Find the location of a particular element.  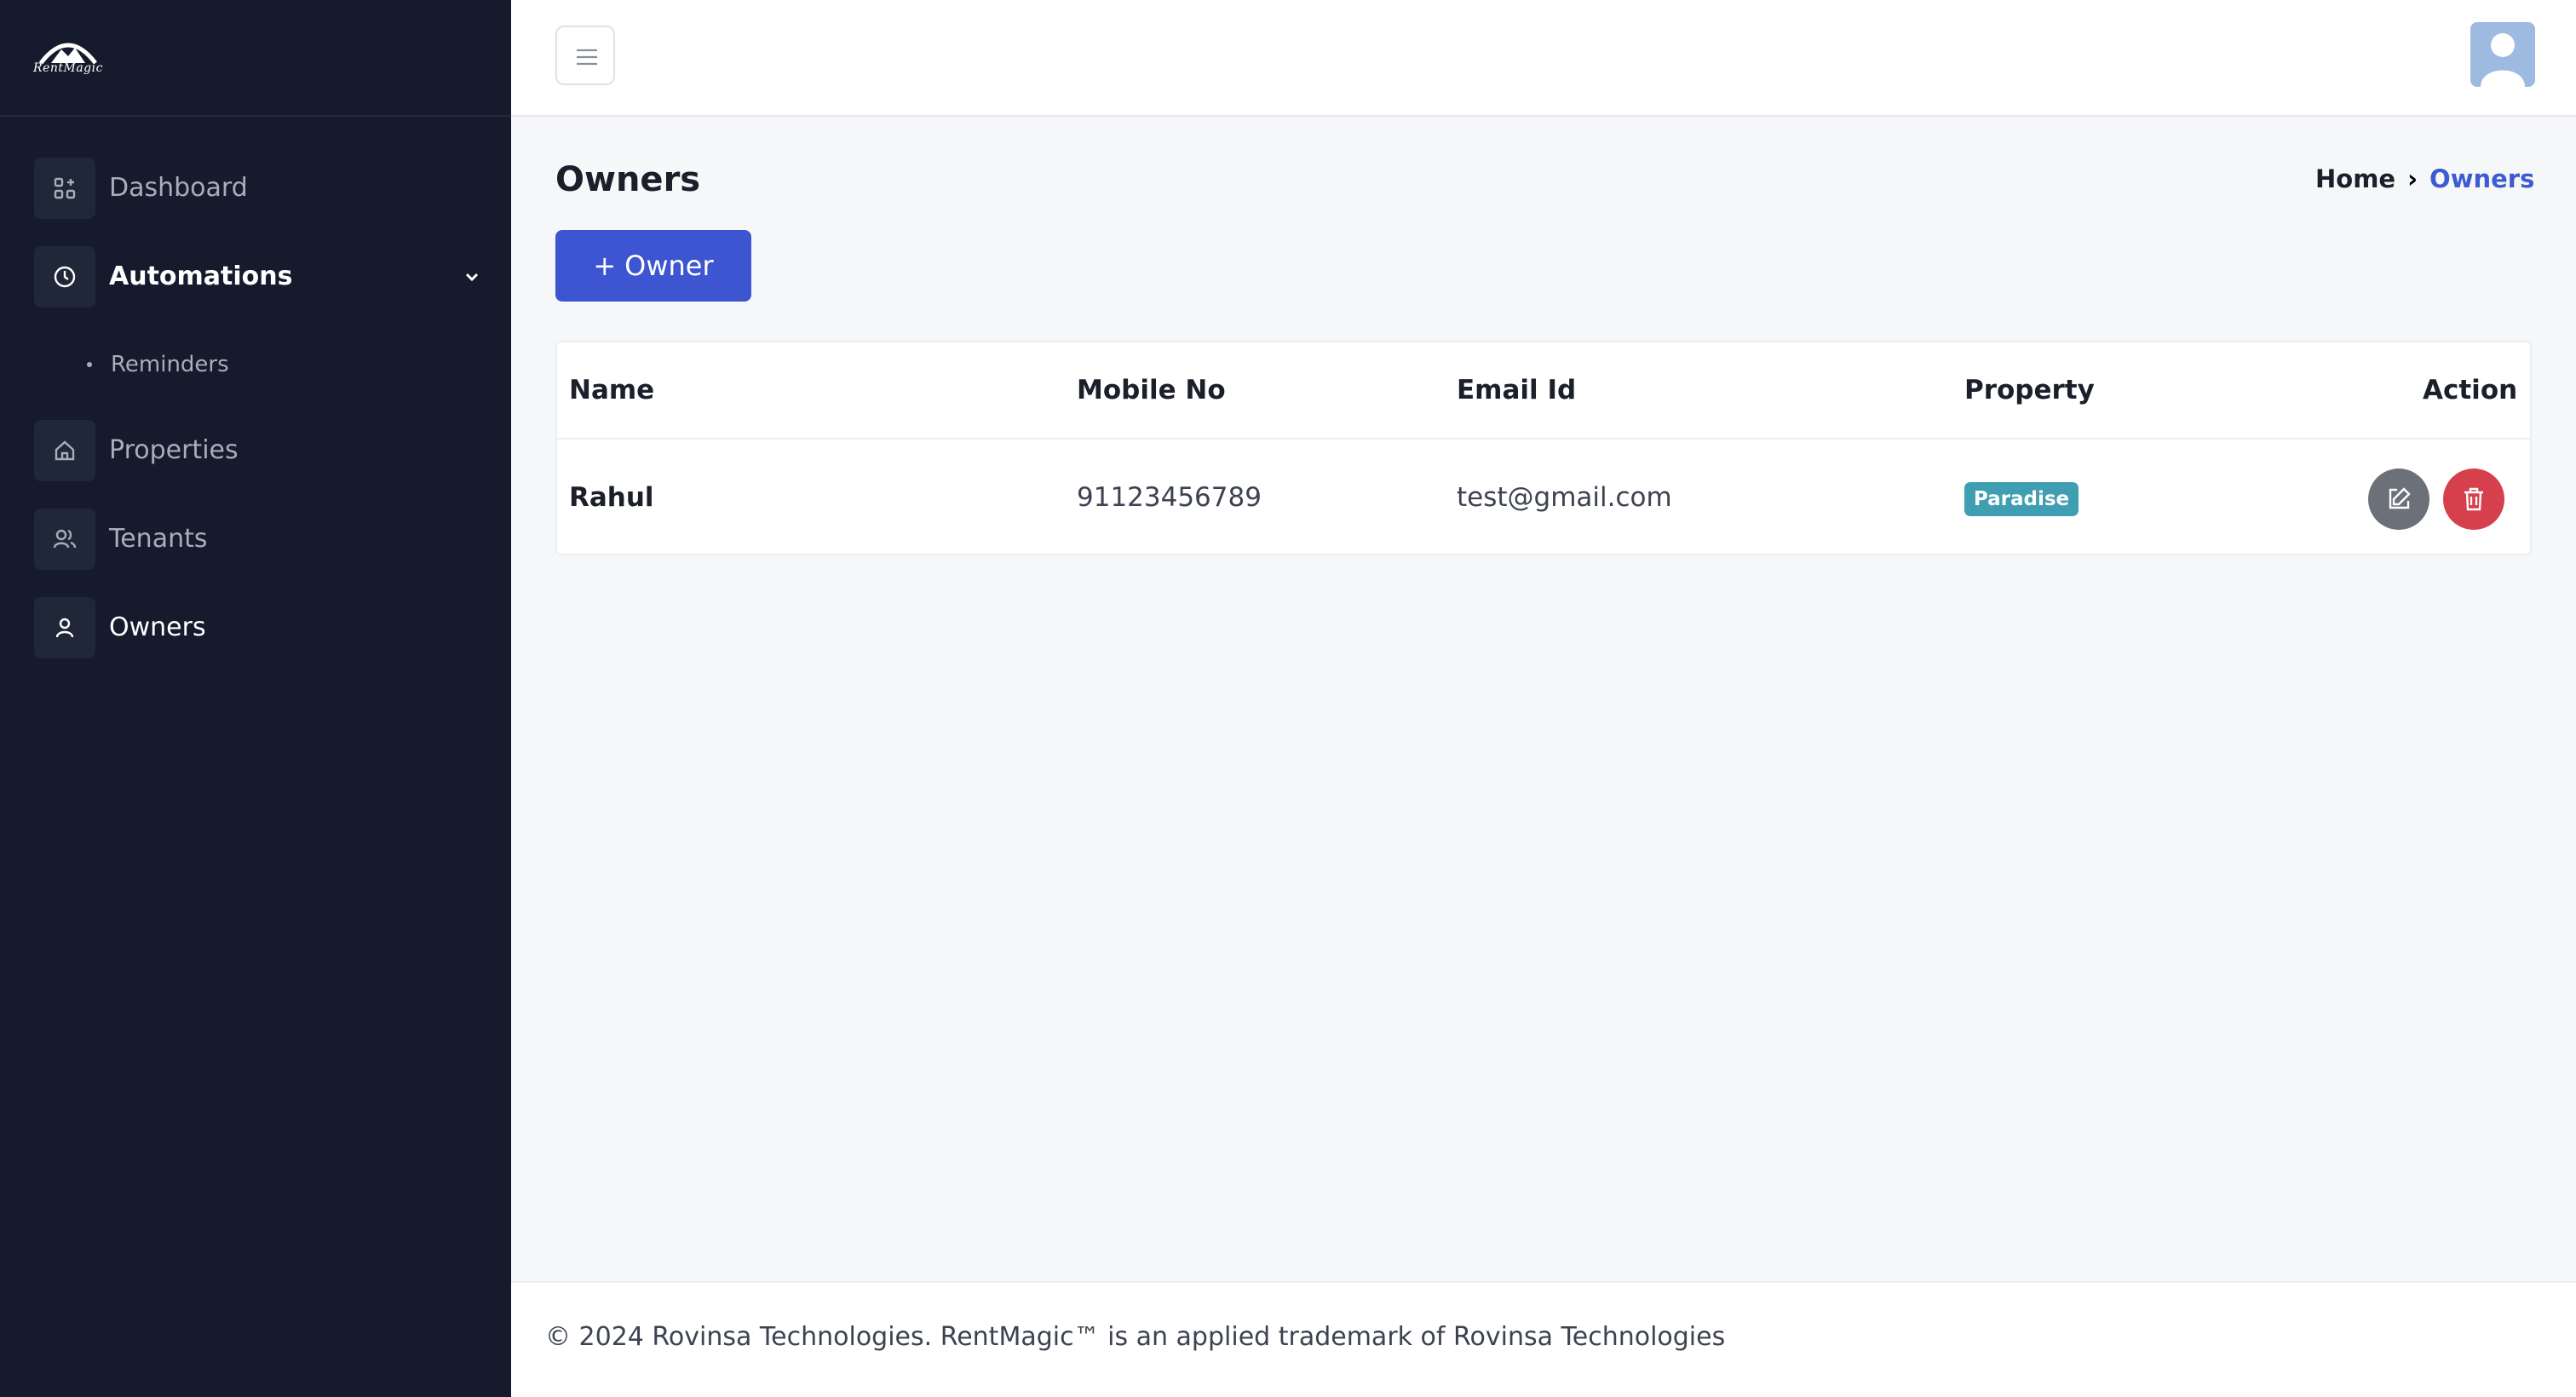

edit-button is located at coordinates (2399, 499).